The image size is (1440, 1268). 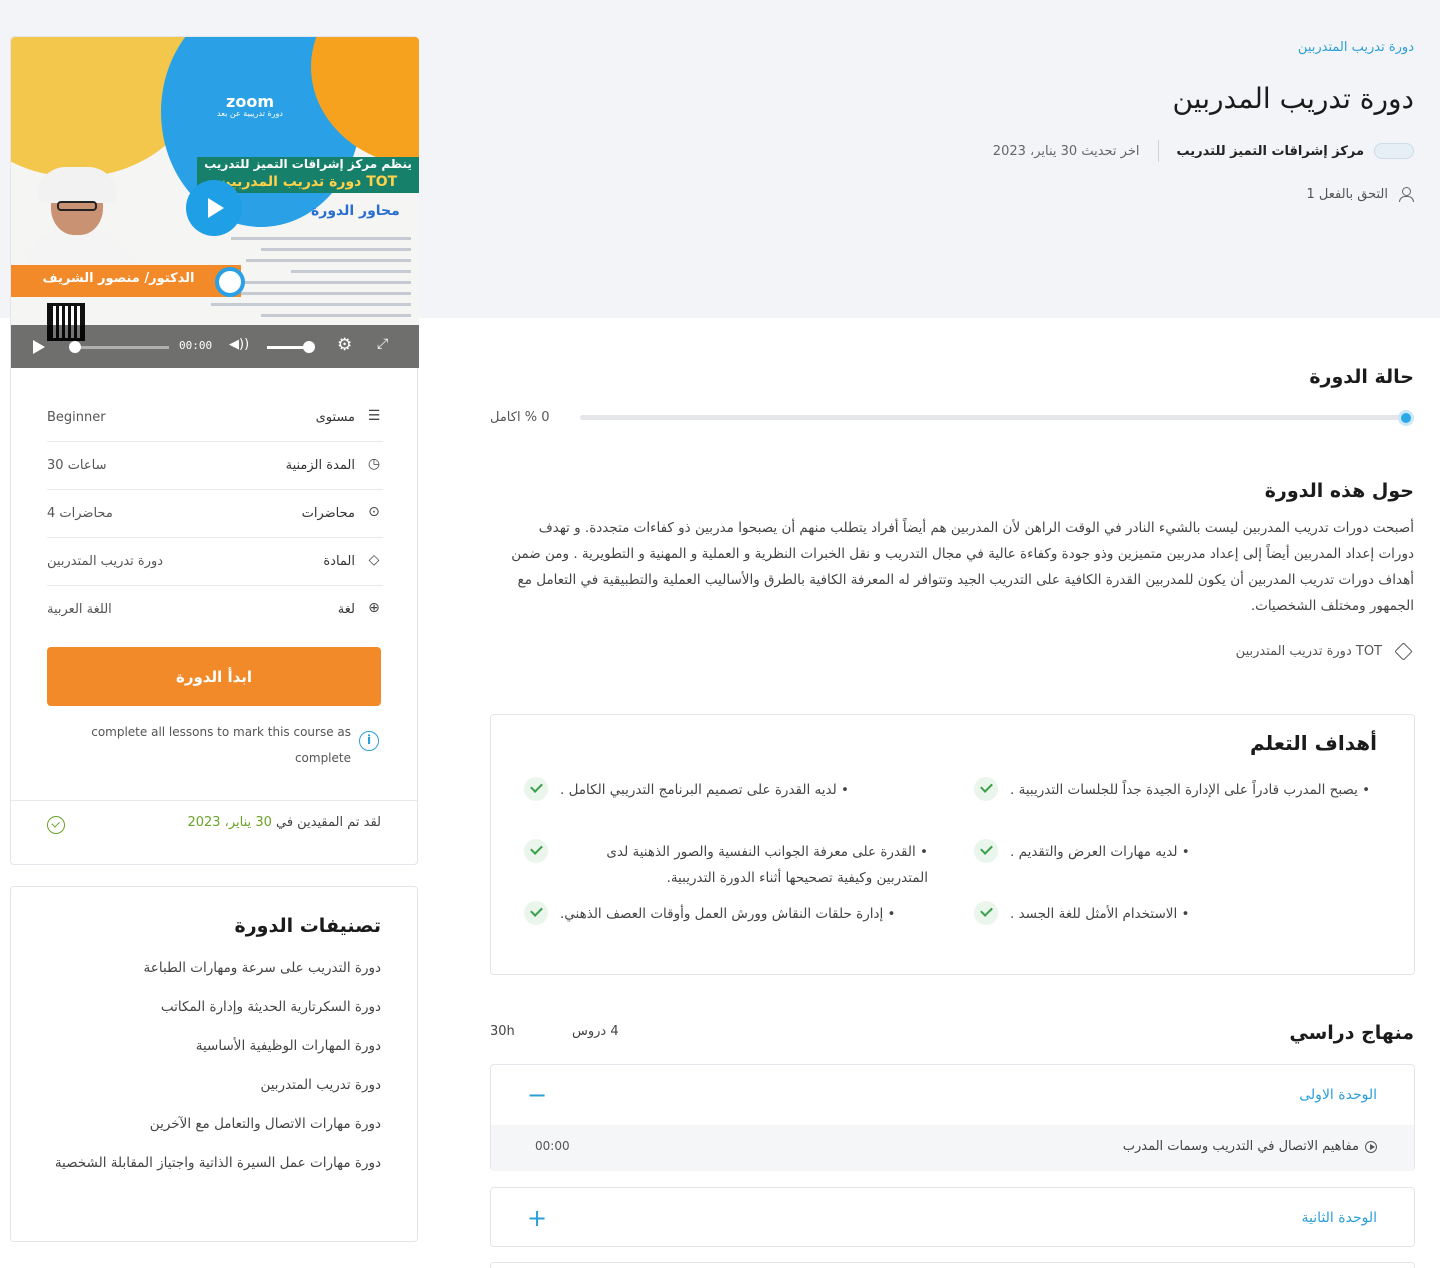 I want to click on course-status-title: حالة الدورة, so click(x=1361, y=377).